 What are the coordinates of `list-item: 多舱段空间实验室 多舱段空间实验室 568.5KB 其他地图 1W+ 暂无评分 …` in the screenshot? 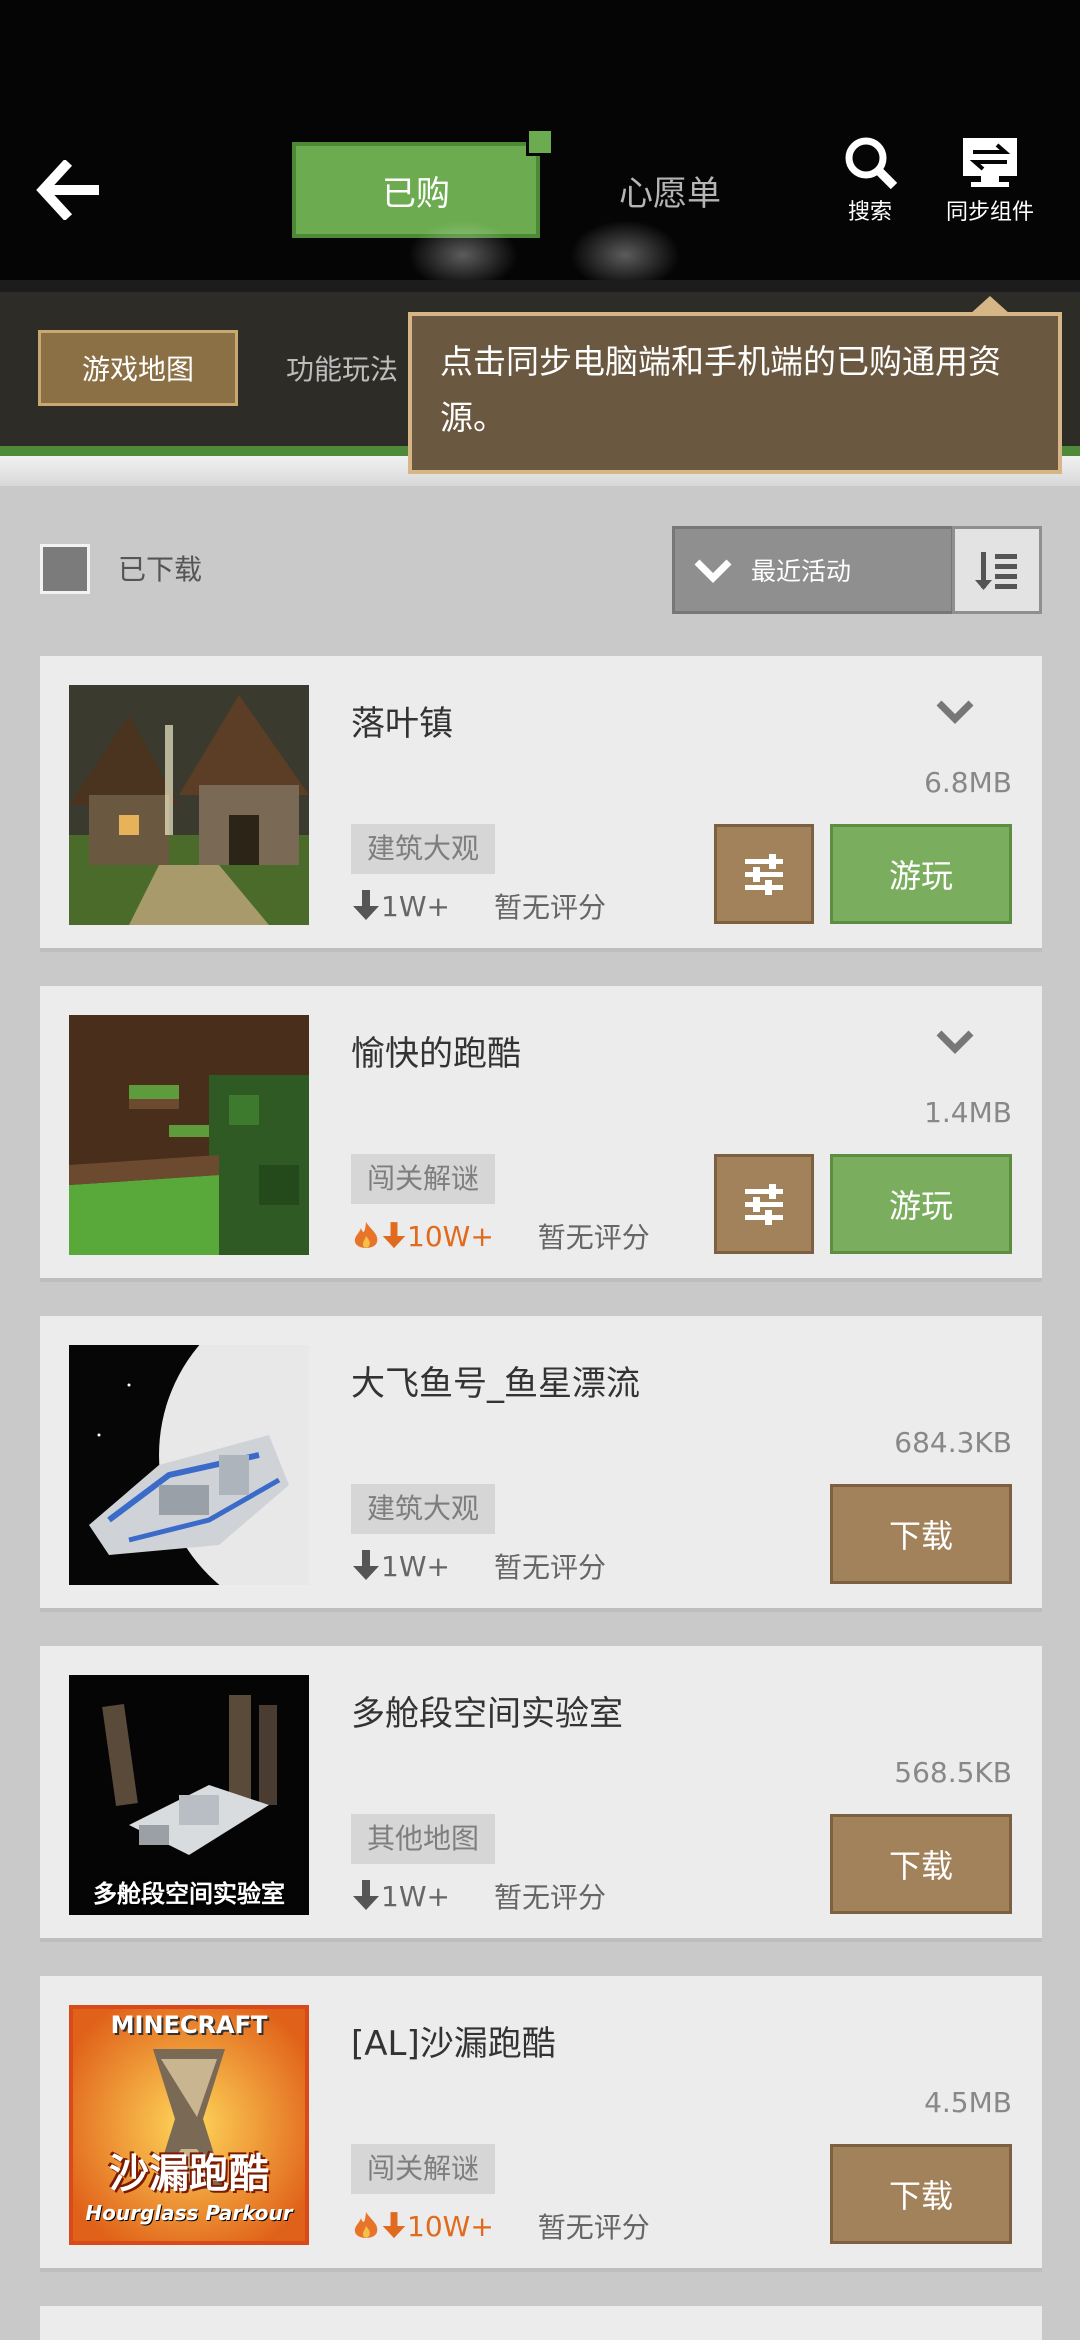 It's located at (541, 1794).